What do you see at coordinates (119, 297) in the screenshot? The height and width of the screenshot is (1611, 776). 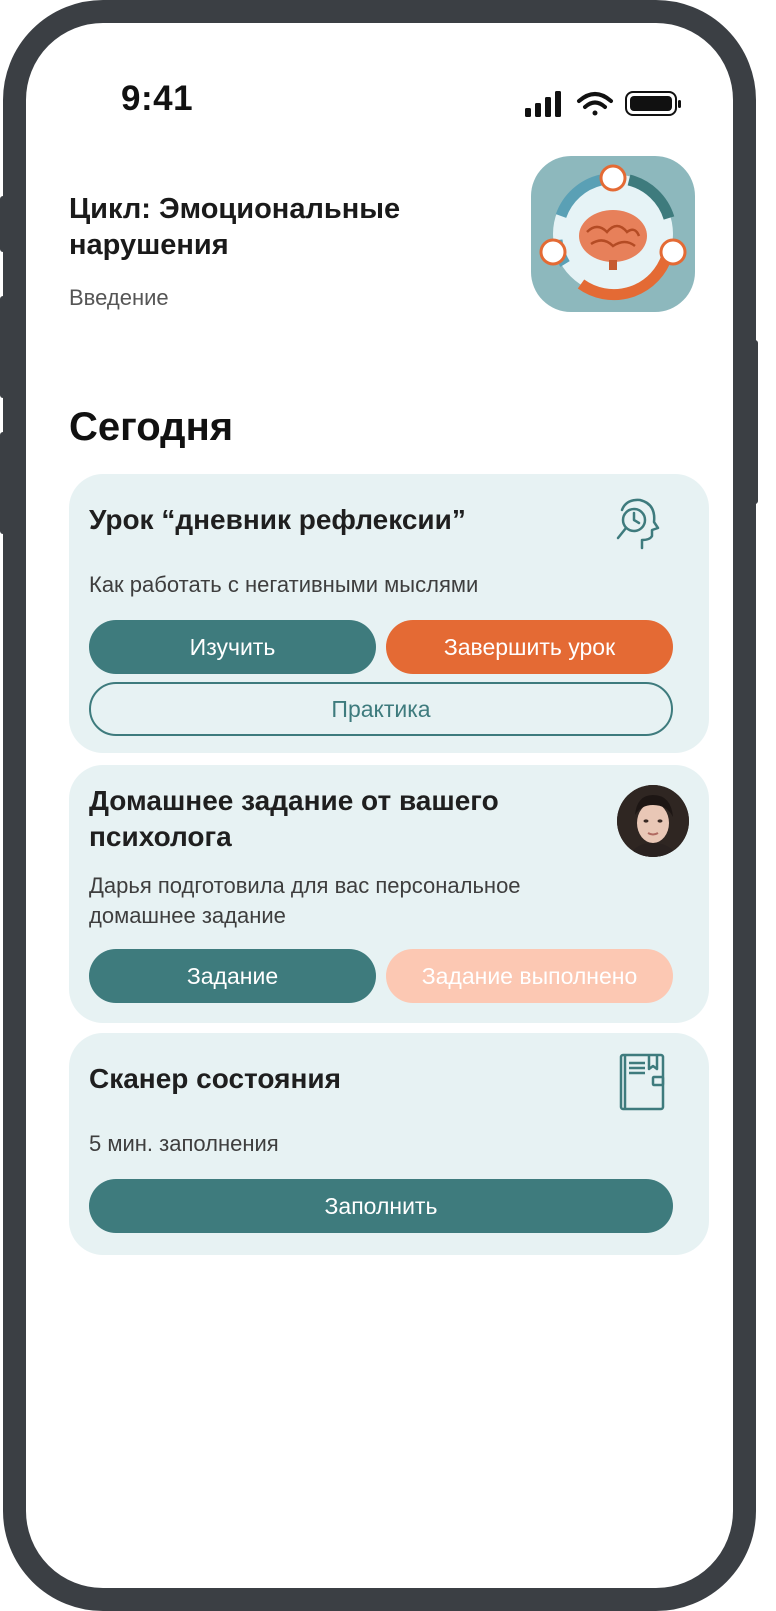 I see `cycle-subtitle: Введение` at bounding box center [119, 297].